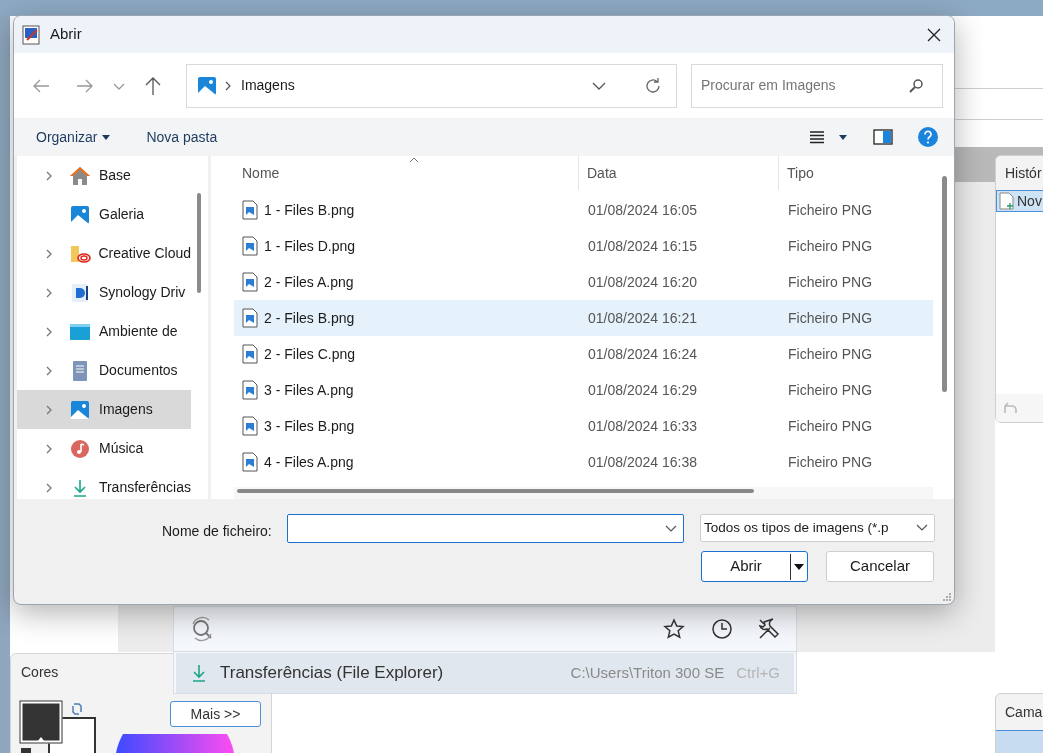  What do you see at coordinates (40, 672) in the screenshot?
I see `panel-title: Cores` at bounding box center [40, 672].